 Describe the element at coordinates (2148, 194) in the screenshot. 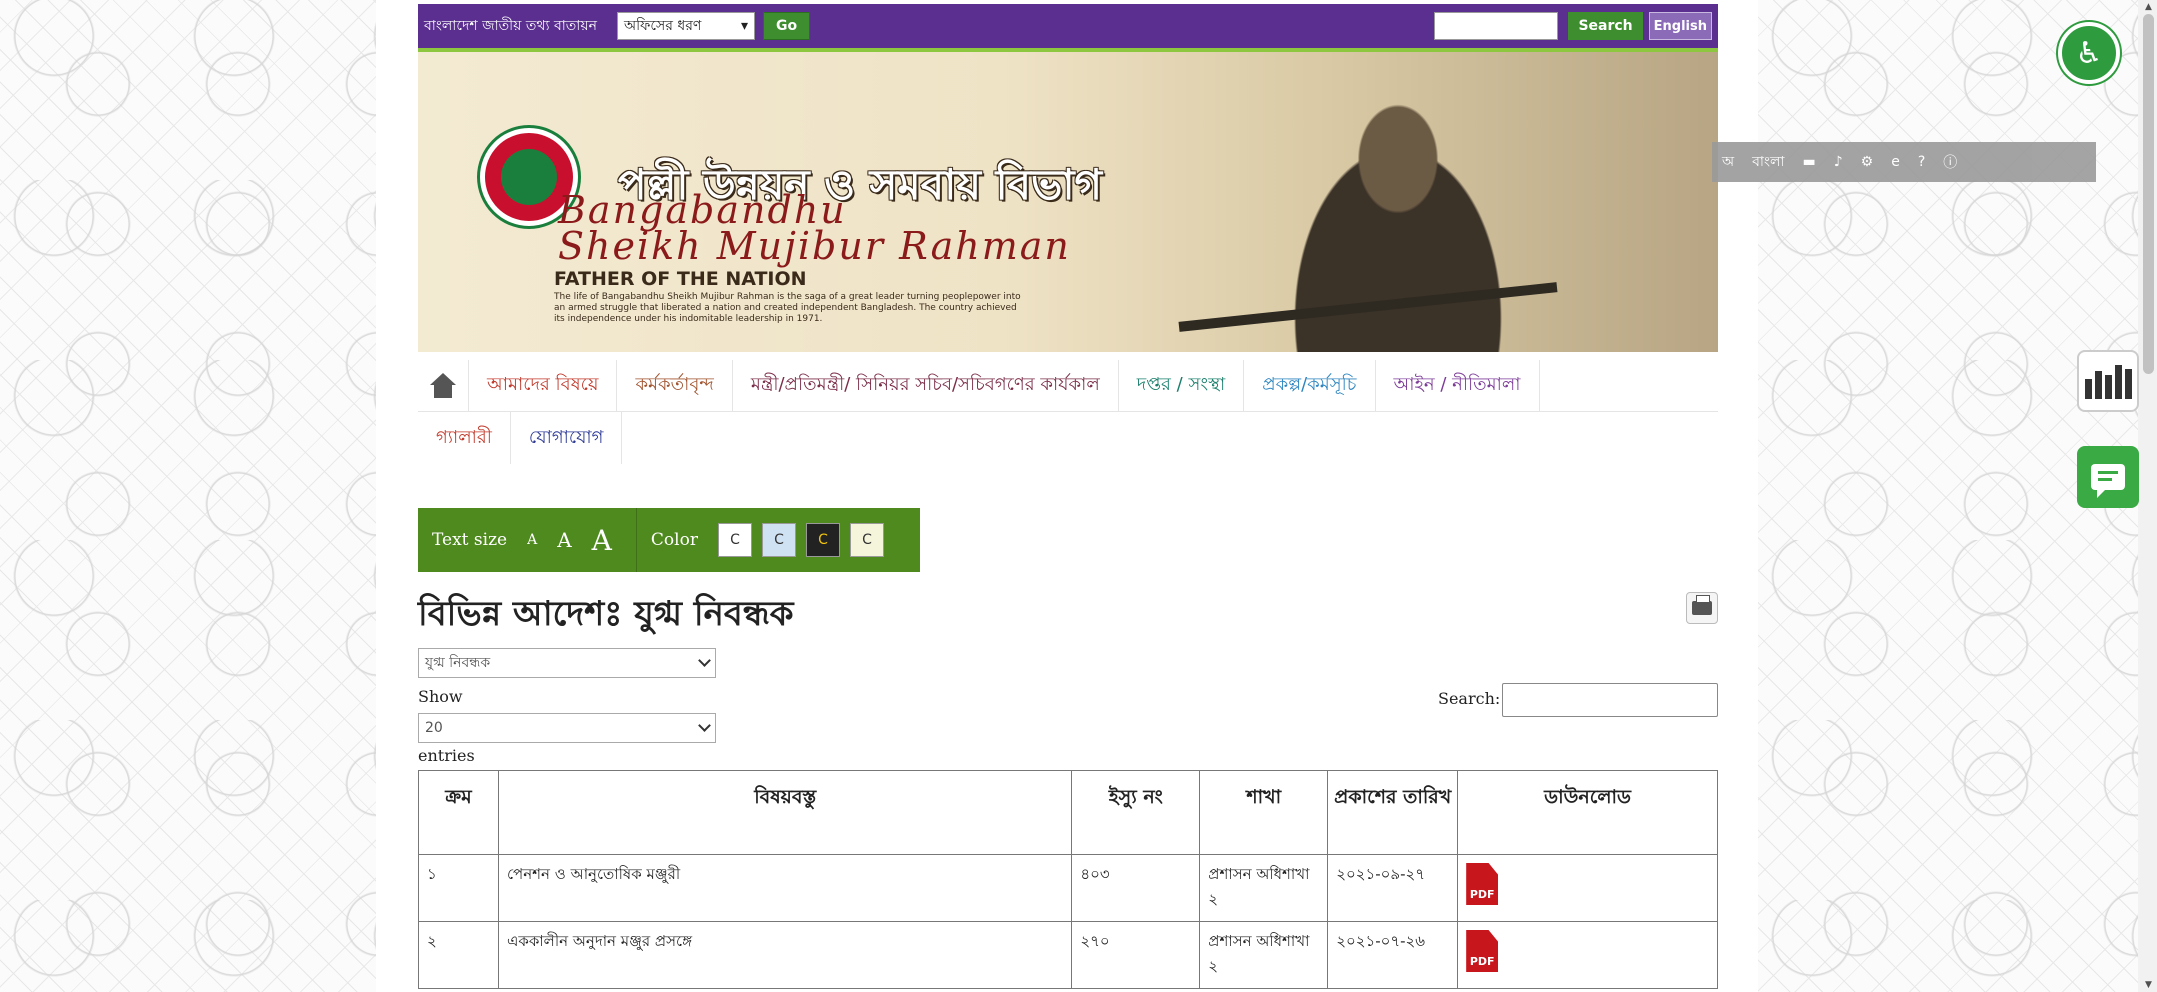

I see `scrollbar-thumb` at that location.